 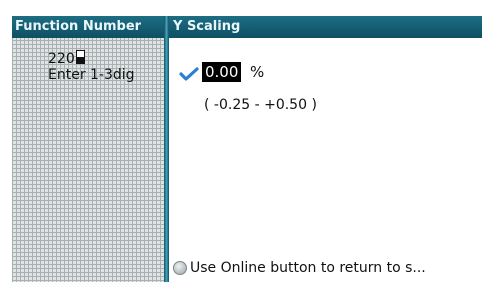 I want to click on function-number-hint: Enter 1-3dig, so click(x=91, y=75).